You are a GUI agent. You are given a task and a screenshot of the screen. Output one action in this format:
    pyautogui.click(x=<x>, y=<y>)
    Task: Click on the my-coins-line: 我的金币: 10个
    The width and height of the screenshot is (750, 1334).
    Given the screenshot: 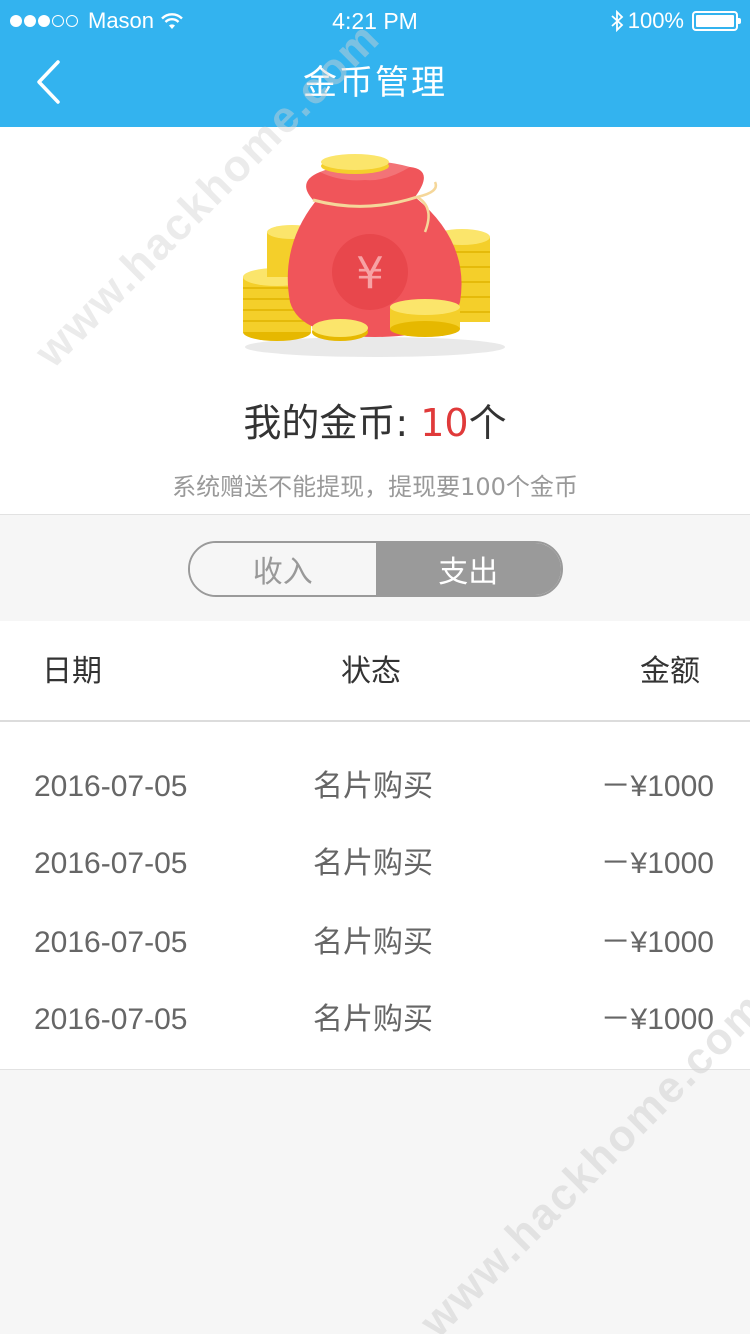 What is the action you would take?
    pyautogui.click(x=375, y=419)
    